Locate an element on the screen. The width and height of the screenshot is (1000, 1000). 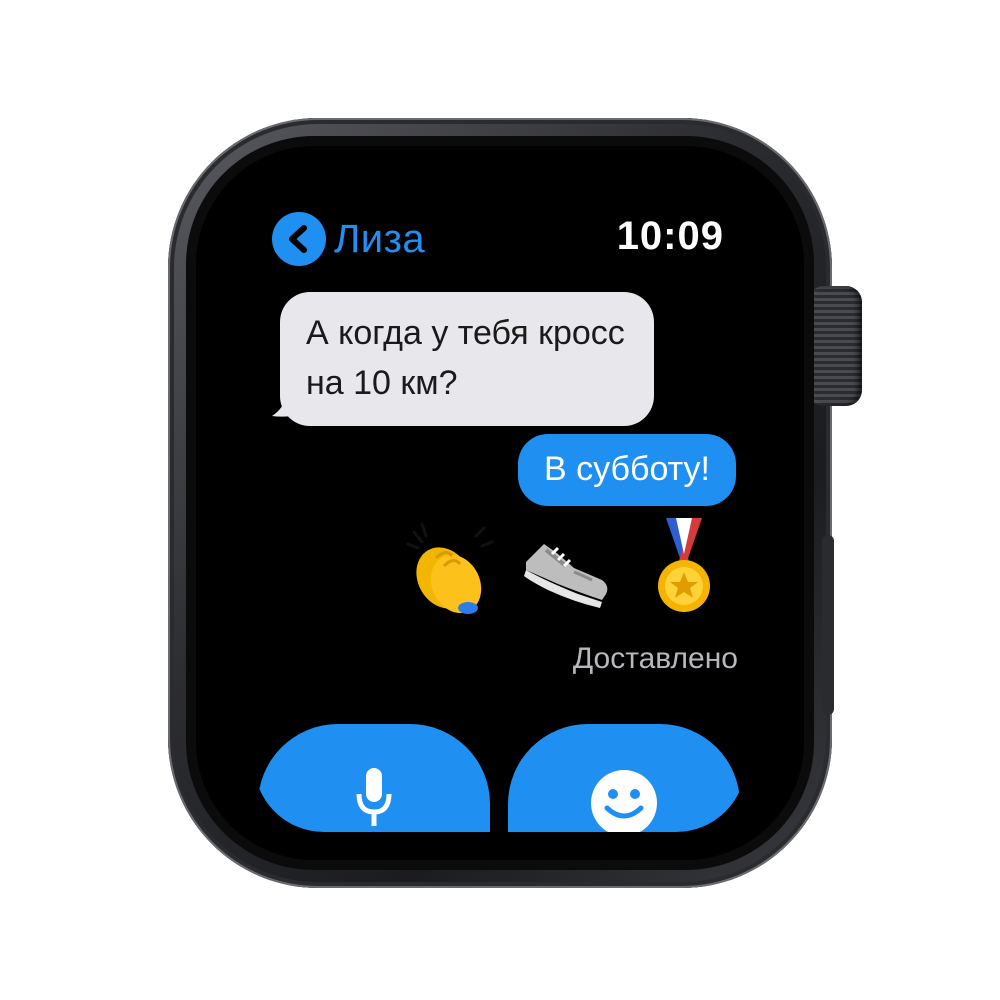
side-button is located at coordinates (828, 625).